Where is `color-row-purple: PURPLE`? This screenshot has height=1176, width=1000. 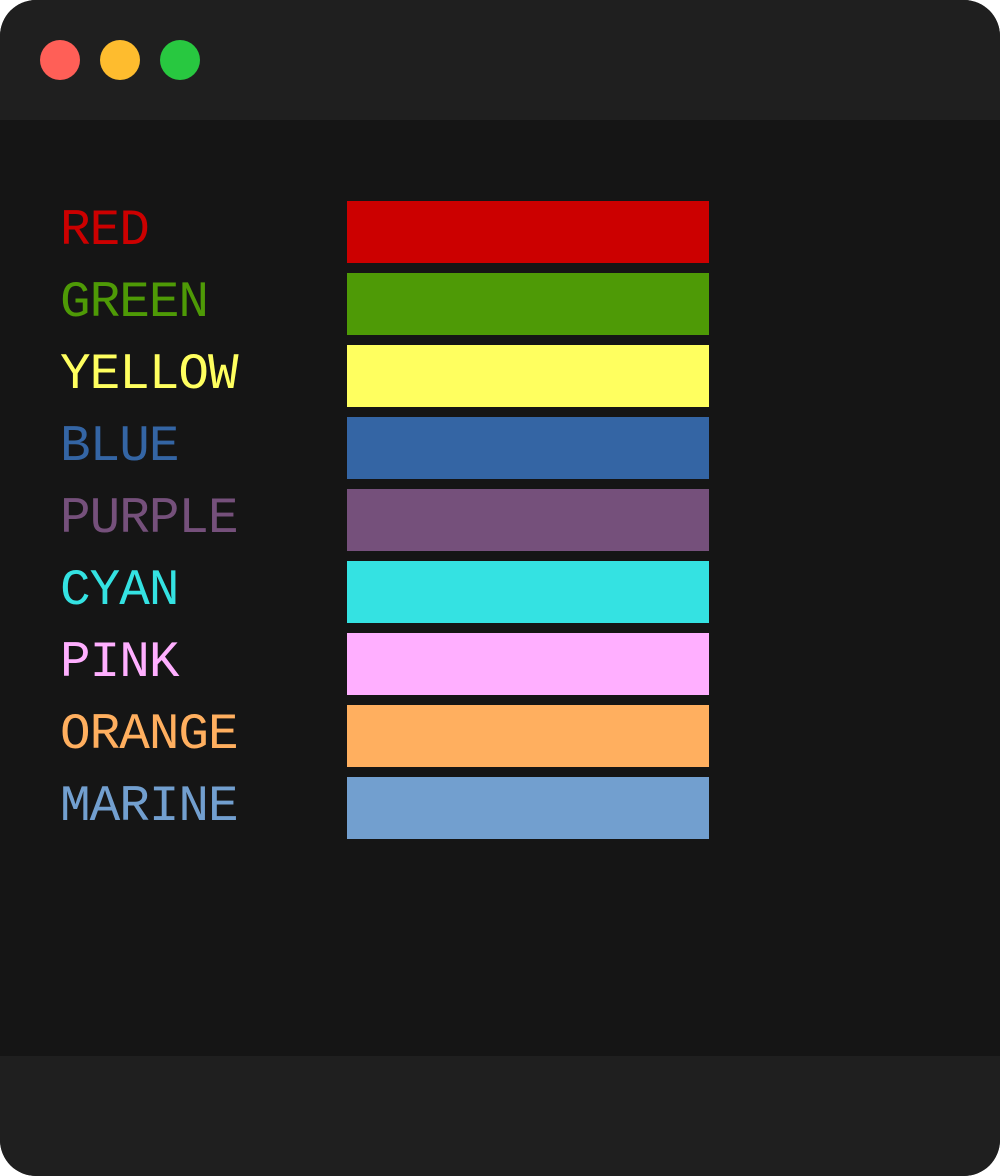
color-row-purple: PURPLE is located at coordinates (500, 520).